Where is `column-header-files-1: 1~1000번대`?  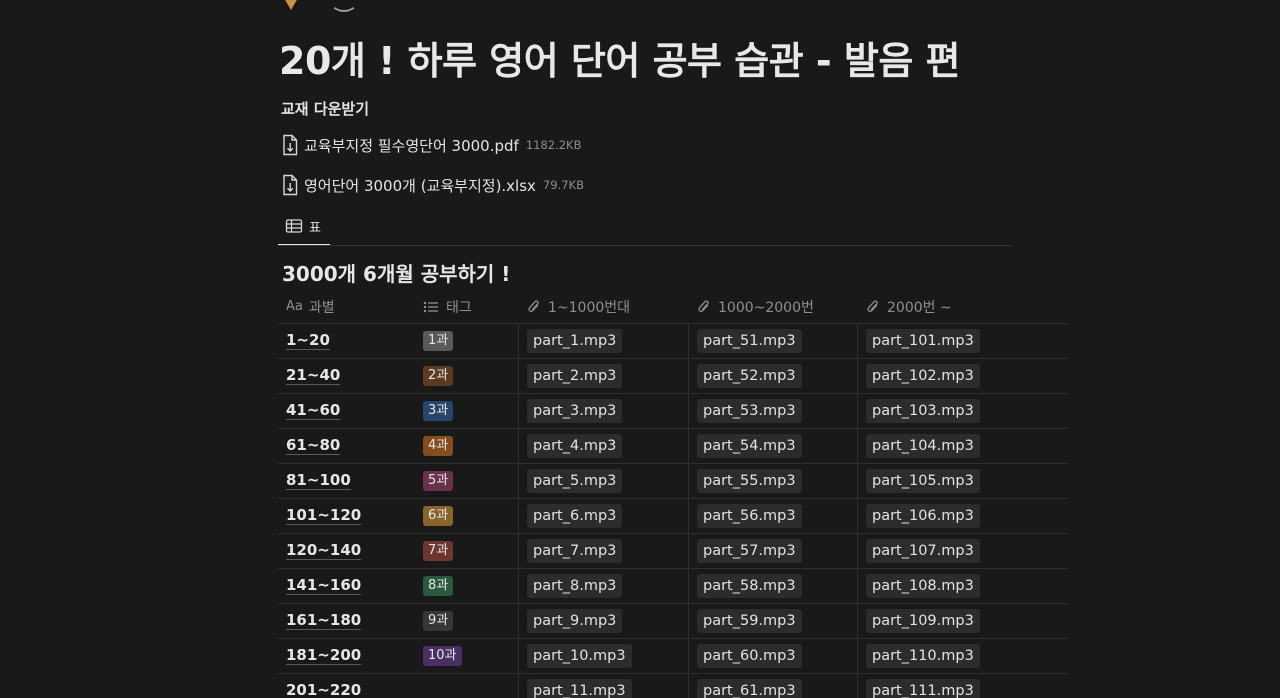 column-header-files-1: 1~1000번대 is located at coordinates (604, 306).